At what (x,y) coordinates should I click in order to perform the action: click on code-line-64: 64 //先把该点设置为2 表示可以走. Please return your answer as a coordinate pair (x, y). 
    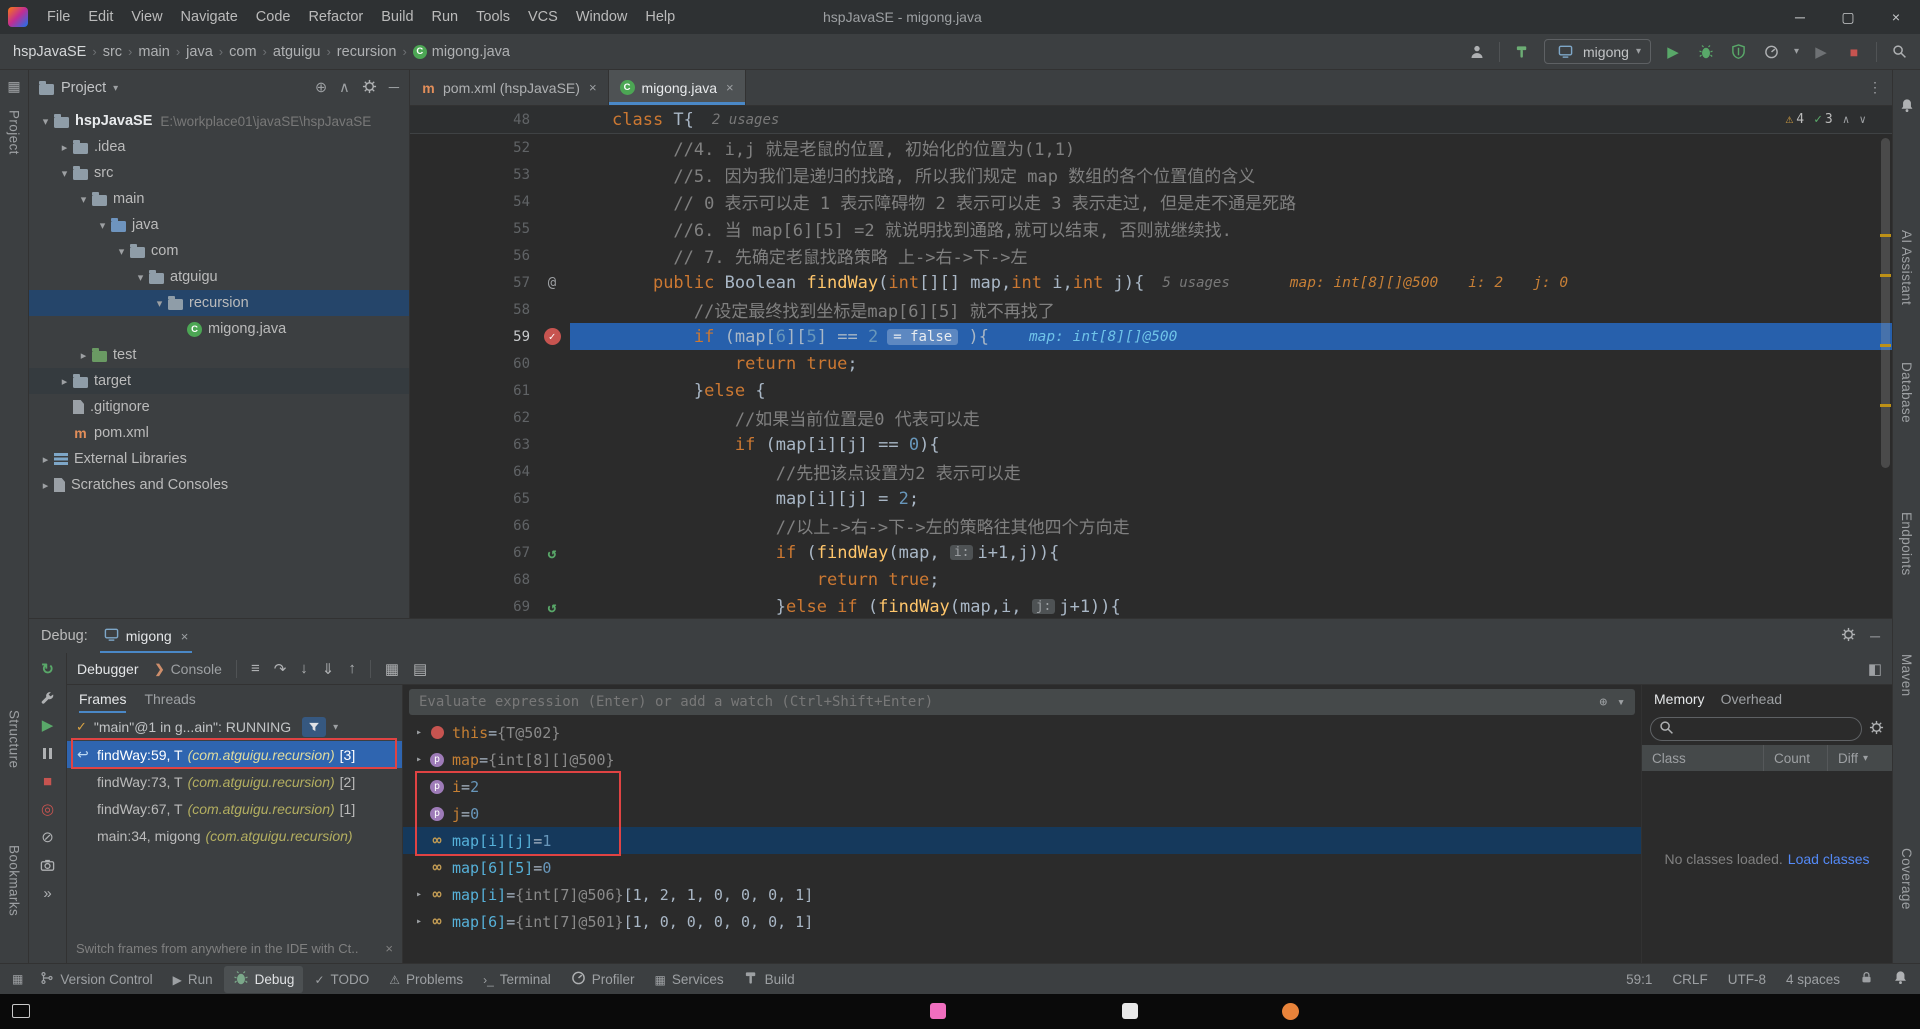
    Looking at the image, I should click on (1151, 471).